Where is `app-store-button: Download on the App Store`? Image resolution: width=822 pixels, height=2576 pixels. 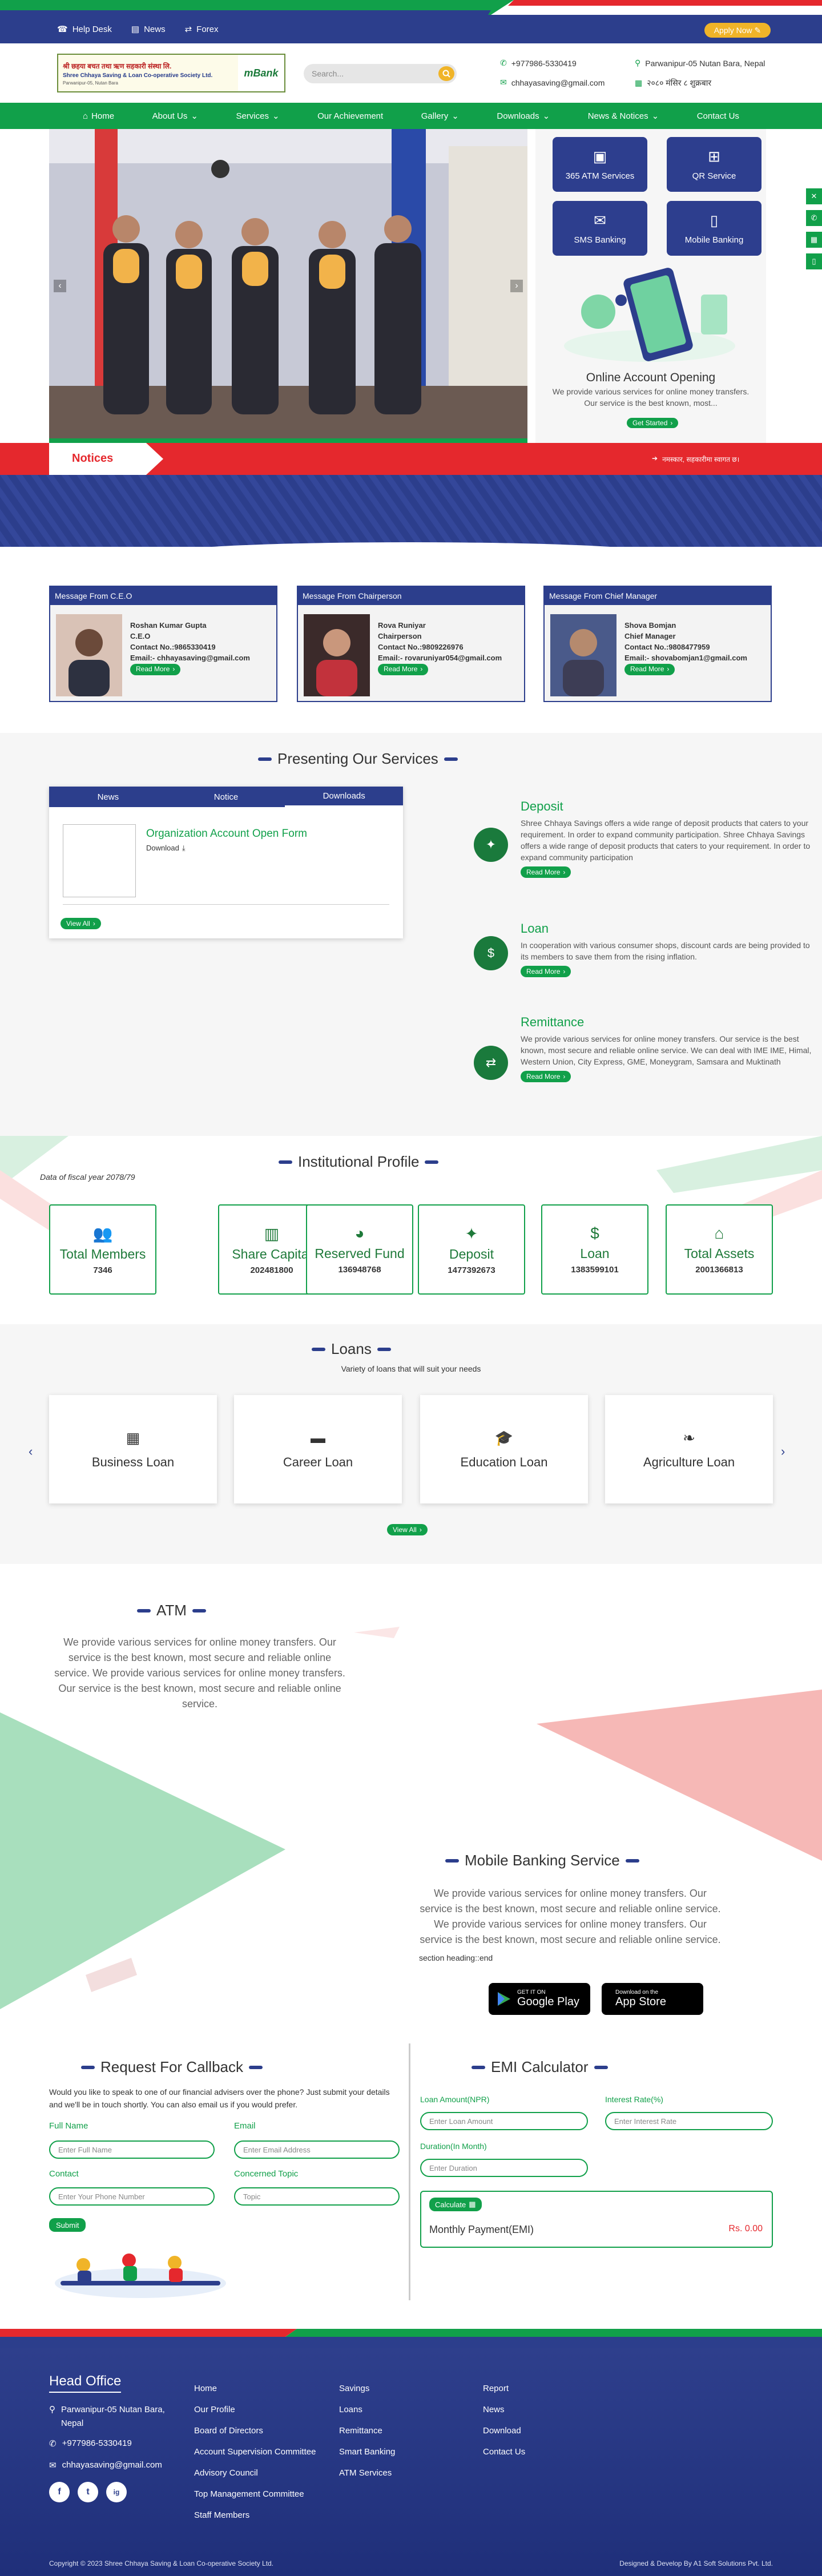
app-store-button: Download on the App Store is located at coordinates (652, 1999).